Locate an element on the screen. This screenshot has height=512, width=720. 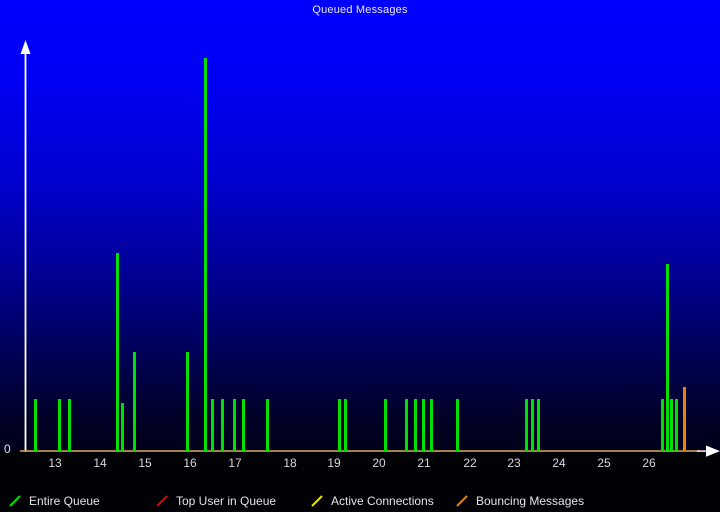
x-tick-label: 17 is located at coordinates (235, 463).